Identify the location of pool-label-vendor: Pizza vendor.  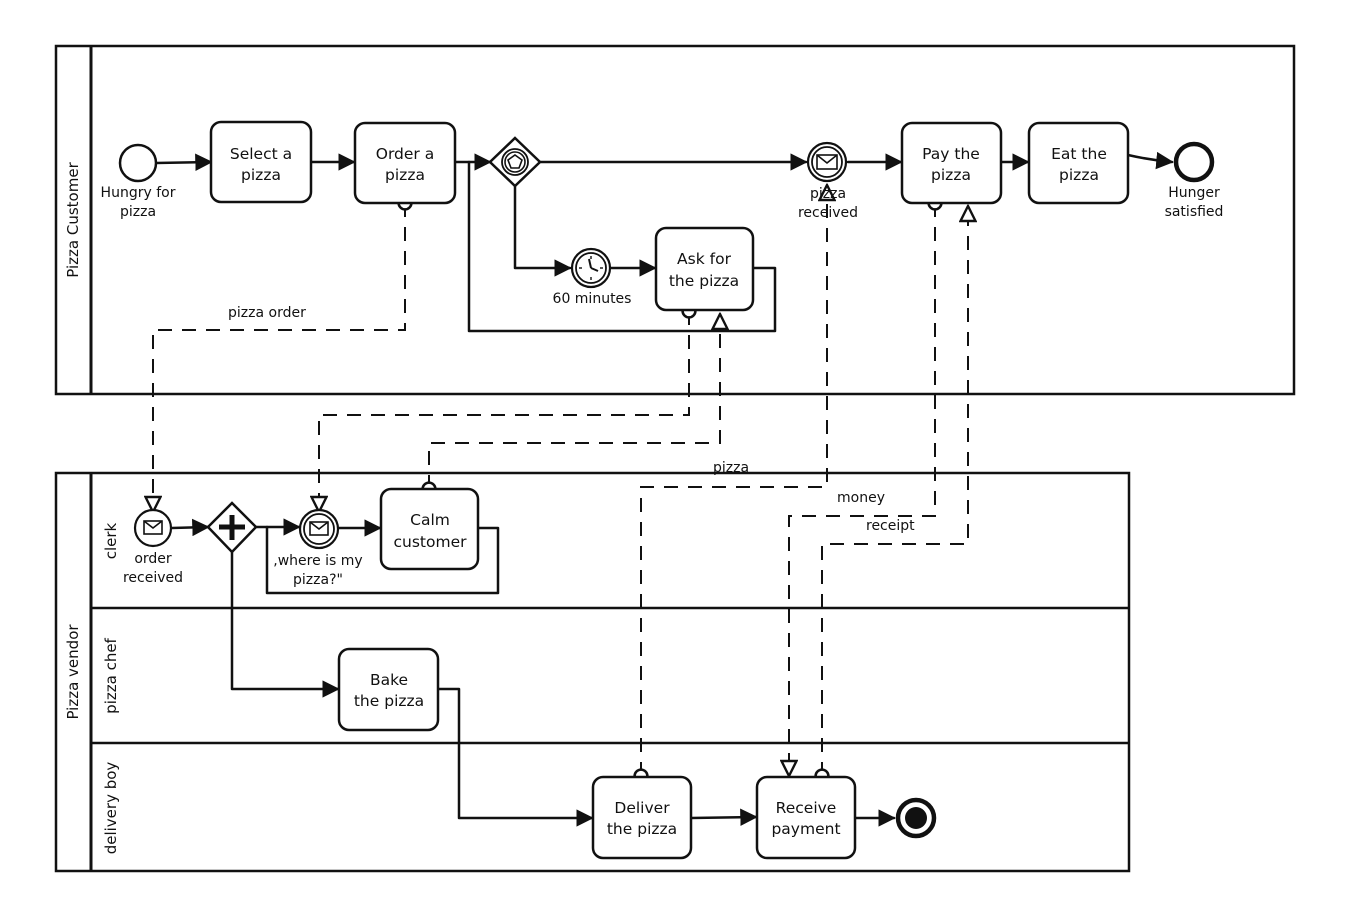
(73, 672).